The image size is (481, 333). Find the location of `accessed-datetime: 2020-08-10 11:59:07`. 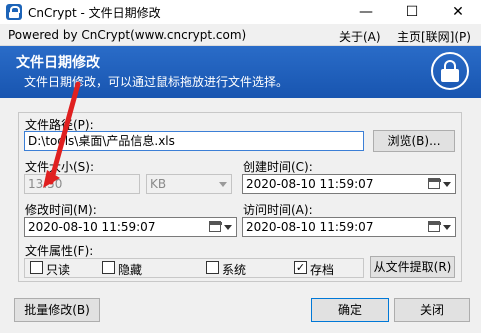

accessed-datetime: 2020-08-10 11:59:07 is located at coordinates (349, 227).